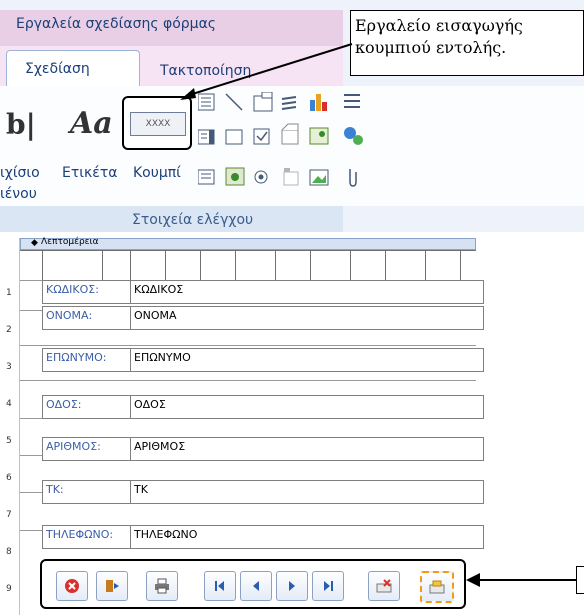 Image resolution: width=584 pixels, height=615 pixels. I want to click on next-record-icon, so click(292, 586).